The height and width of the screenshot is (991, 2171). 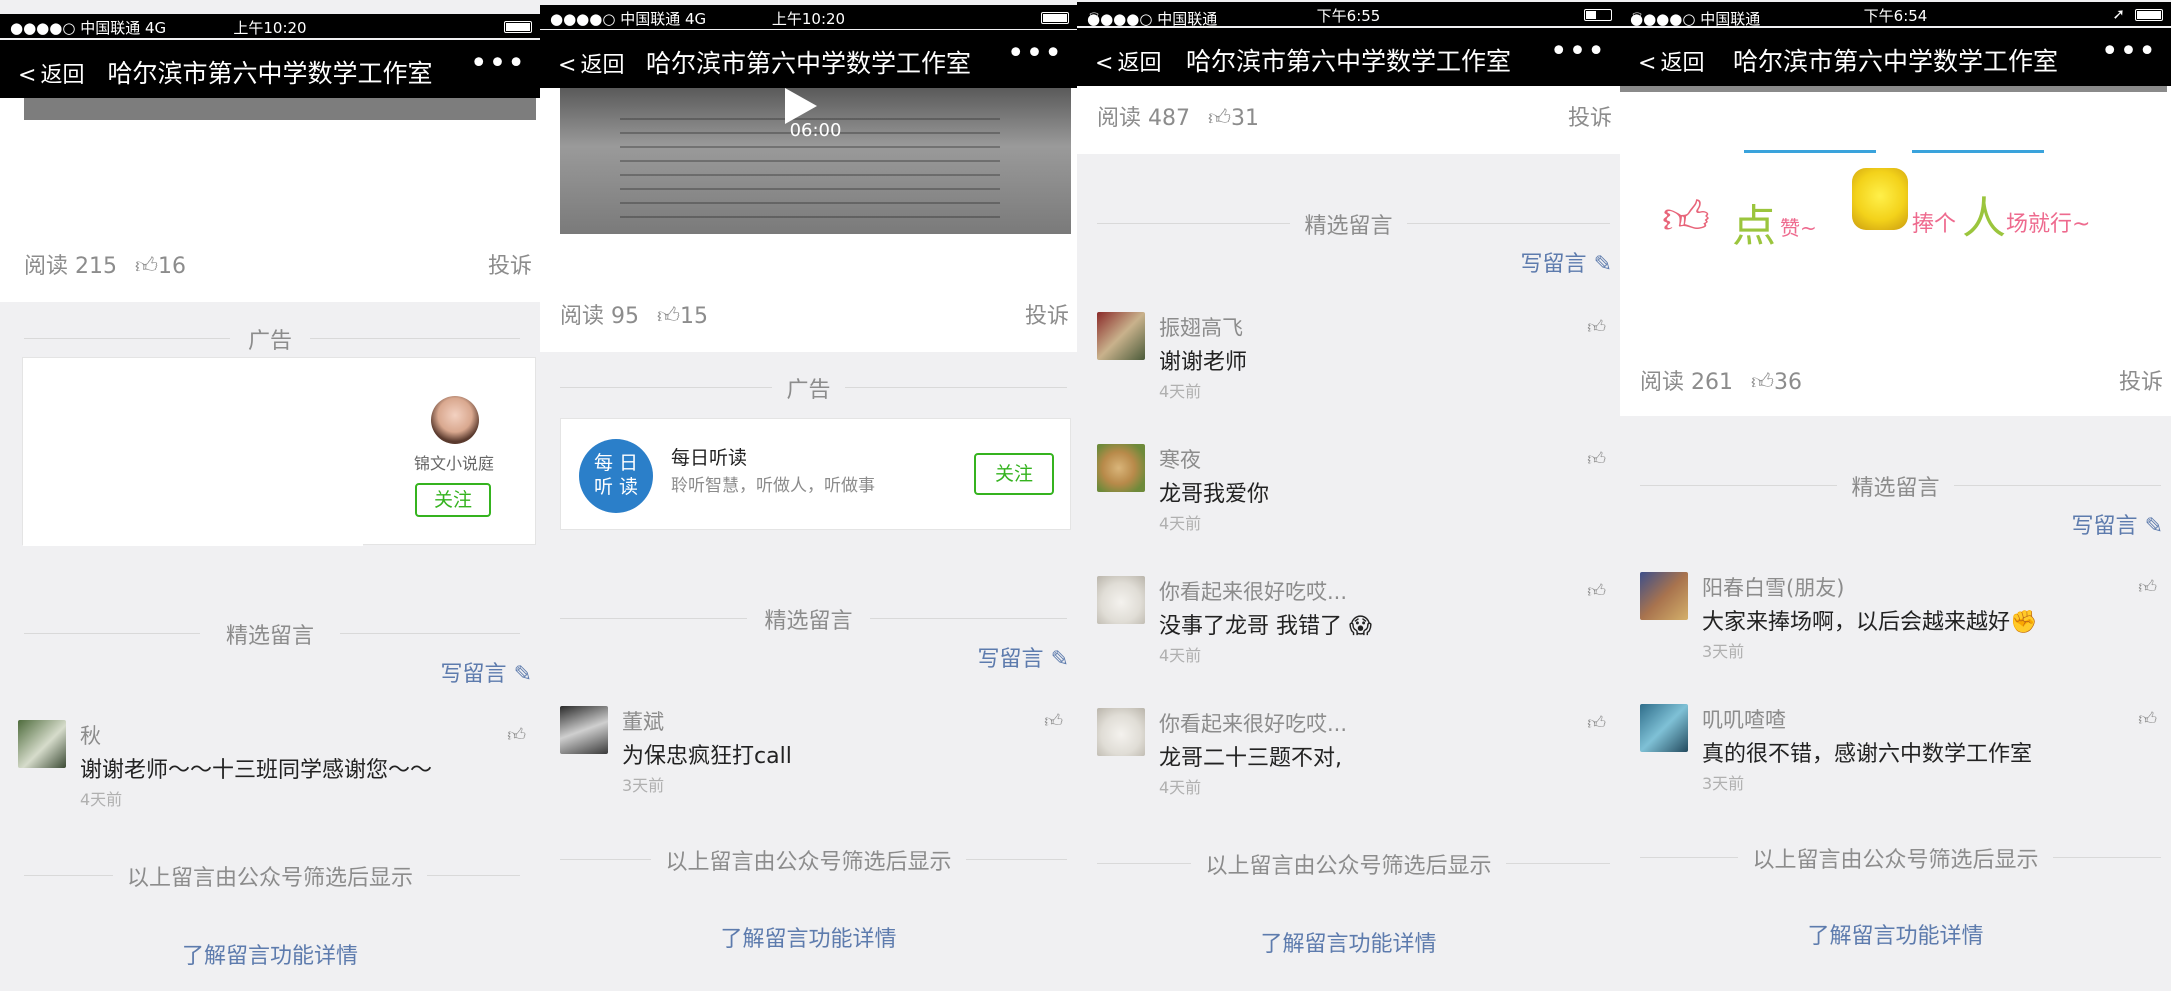 What do you see at coordinates (1180, 391) in the screenshot?
I see `comment-time: 4天前` at bounding box center [1180, 391].